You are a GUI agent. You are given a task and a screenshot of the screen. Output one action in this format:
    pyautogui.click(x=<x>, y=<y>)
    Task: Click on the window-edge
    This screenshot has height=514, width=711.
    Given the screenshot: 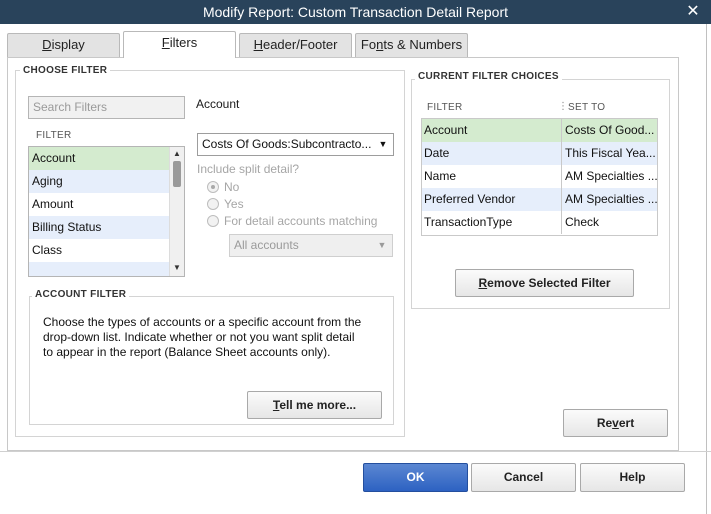 What is the action you would take?
    pyautogui.click(x=708, y=269)
    